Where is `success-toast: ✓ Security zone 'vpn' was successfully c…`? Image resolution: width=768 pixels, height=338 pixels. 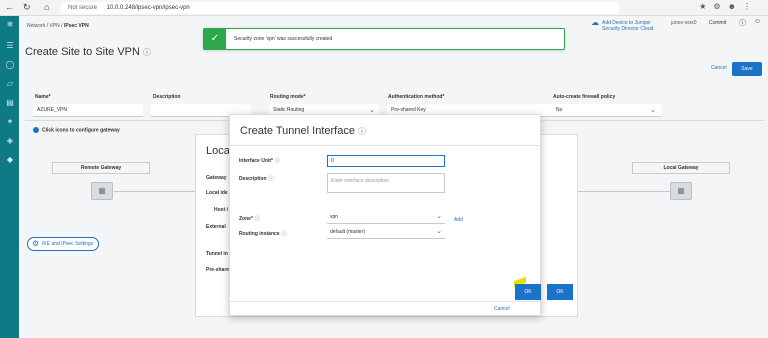
success-toast: ✓ Security zone 'vpn' was successfully c… is located at coordinates (384, 39).